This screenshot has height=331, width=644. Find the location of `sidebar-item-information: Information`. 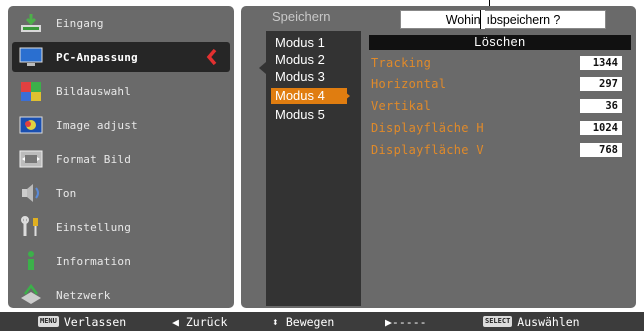

sidebar-item-information: Information is located at coordinates (121, 261).